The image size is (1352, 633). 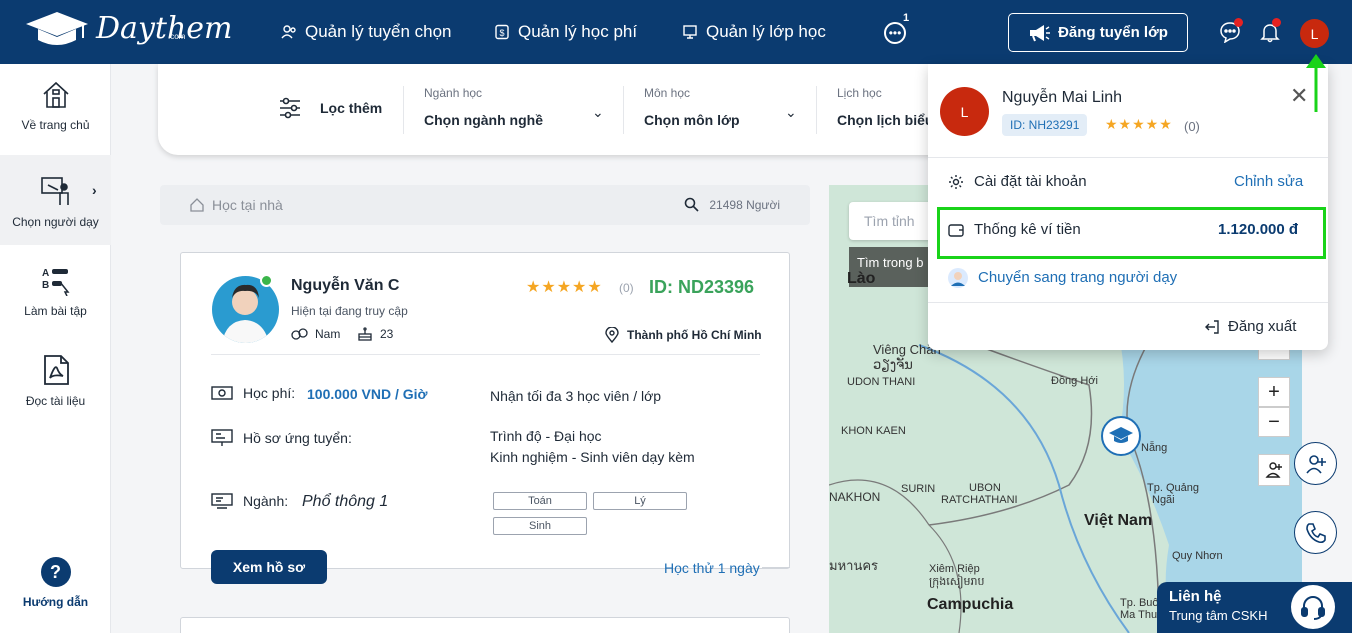 I want to click on filter-value: Chọn môn lớp, so click(x=692, y=120).